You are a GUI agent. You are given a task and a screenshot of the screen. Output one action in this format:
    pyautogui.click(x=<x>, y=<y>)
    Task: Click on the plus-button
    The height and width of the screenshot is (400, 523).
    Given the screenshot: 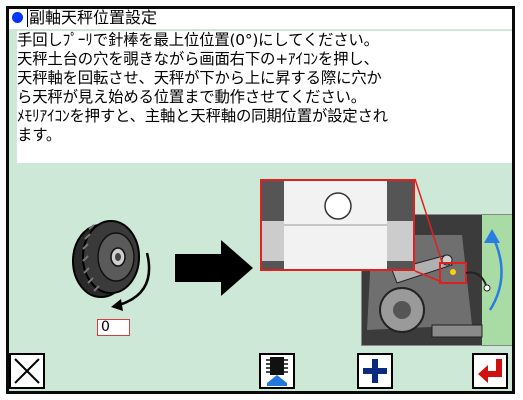 What is the action you would take?
    pyautogui.click(x=375, y=371)
    